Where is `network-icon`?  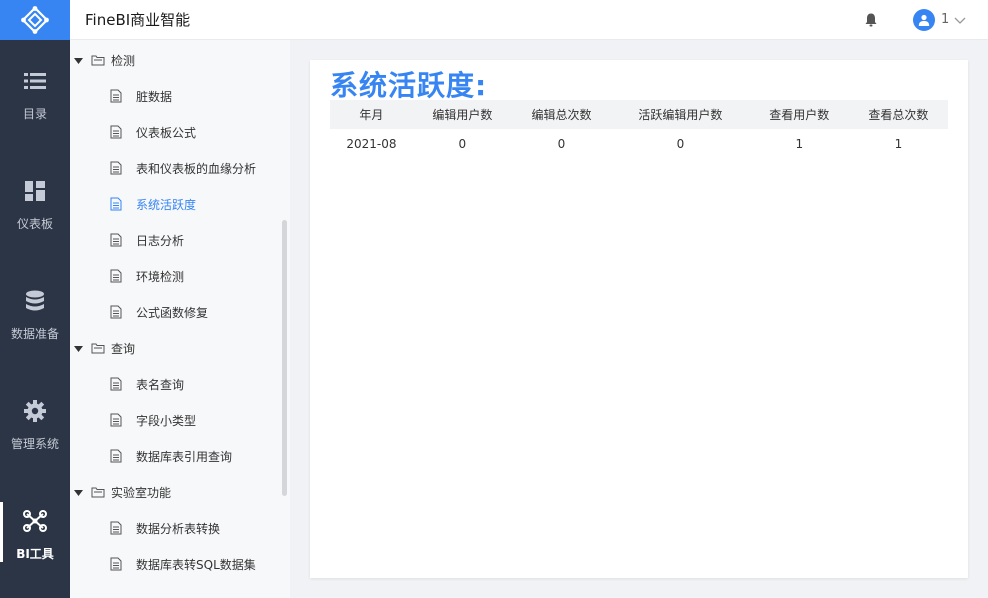 network-icon is located at coordinates (35, 521).